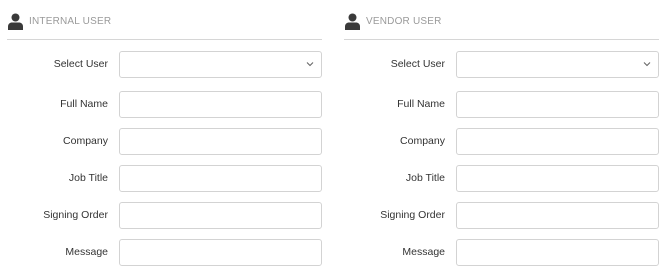 This screenshot has height=275, width=670. I want to click on internal-user-header: INTERNAL USER, so click(164, 26).